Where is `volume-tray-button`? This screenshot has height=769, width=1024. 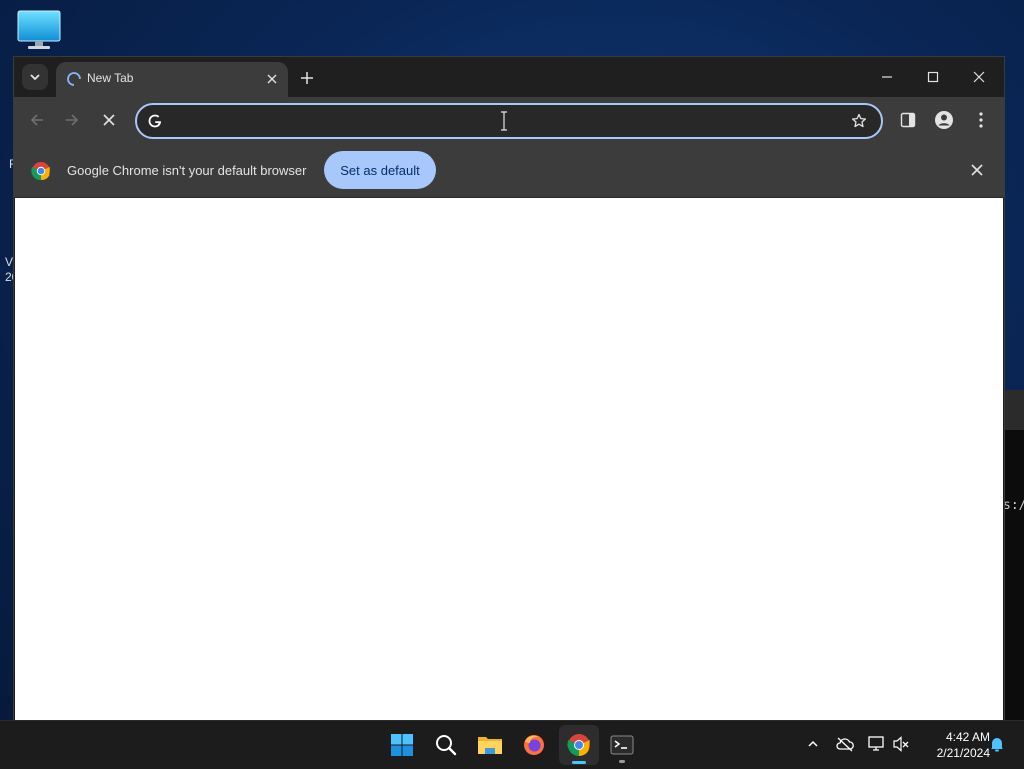
volume-tray-button is located at coordinates (901, 744).